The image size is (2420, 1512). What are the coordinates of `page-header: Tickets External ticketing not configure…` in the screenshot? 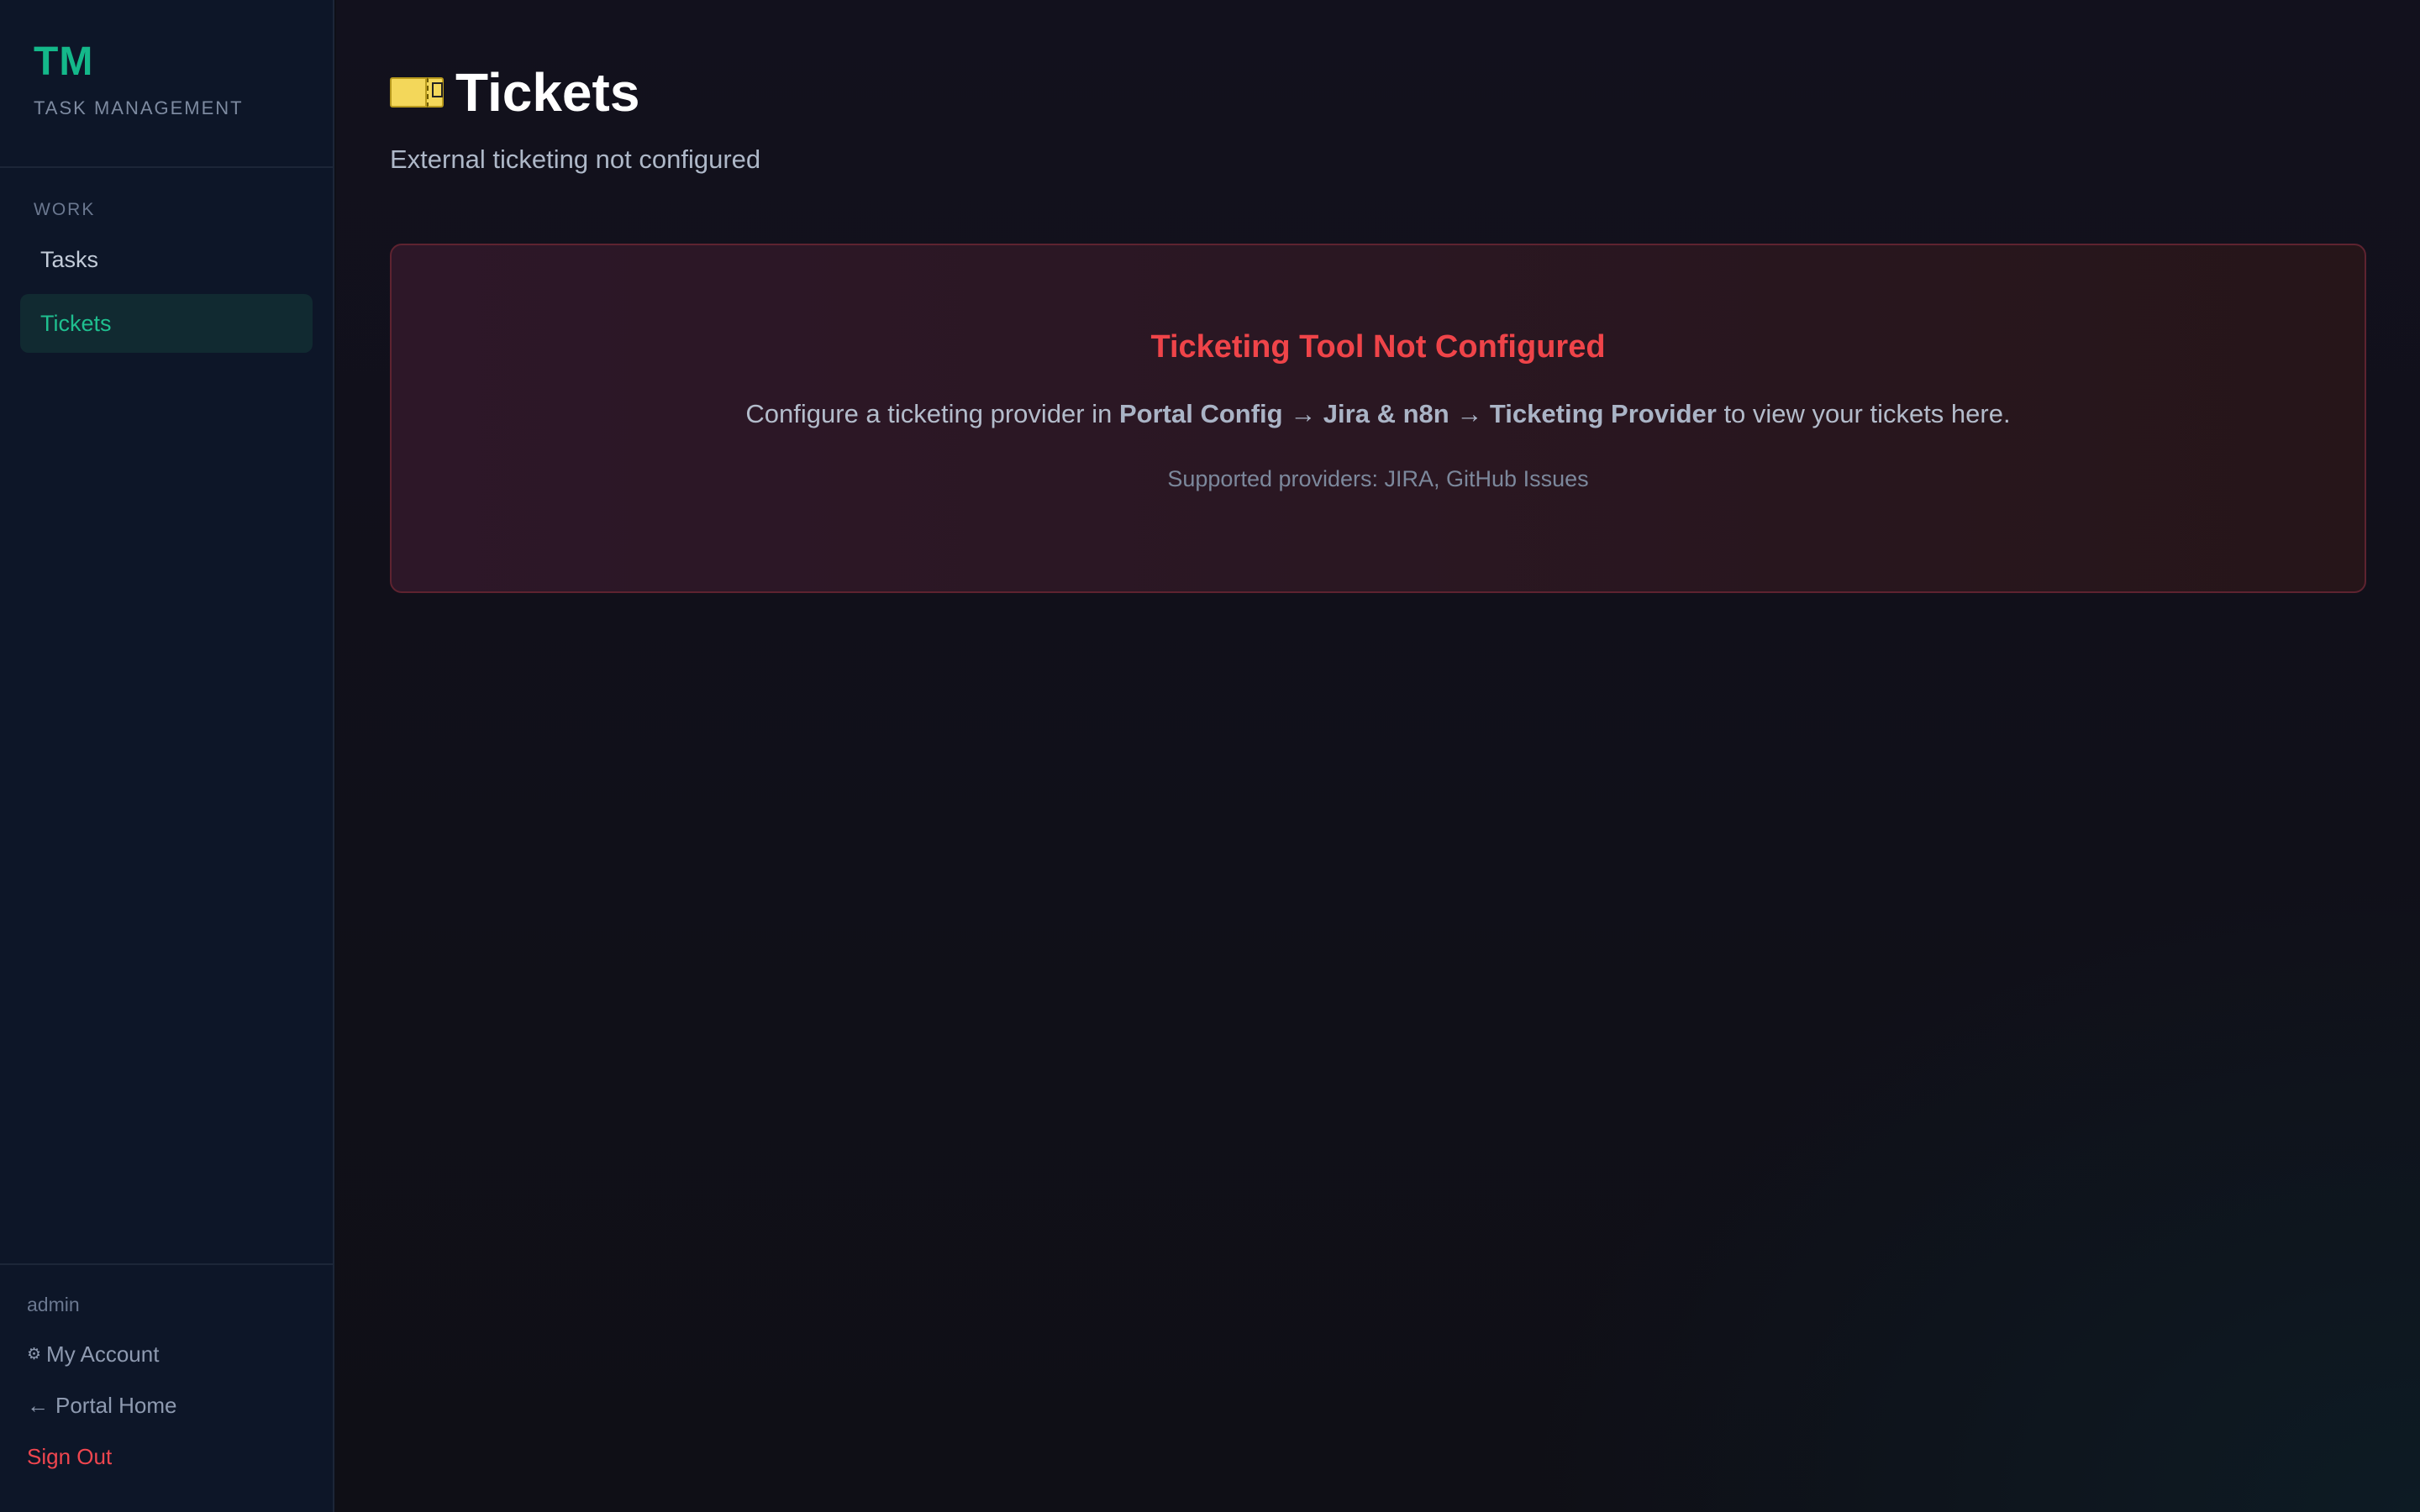 It's located at (575, 120).